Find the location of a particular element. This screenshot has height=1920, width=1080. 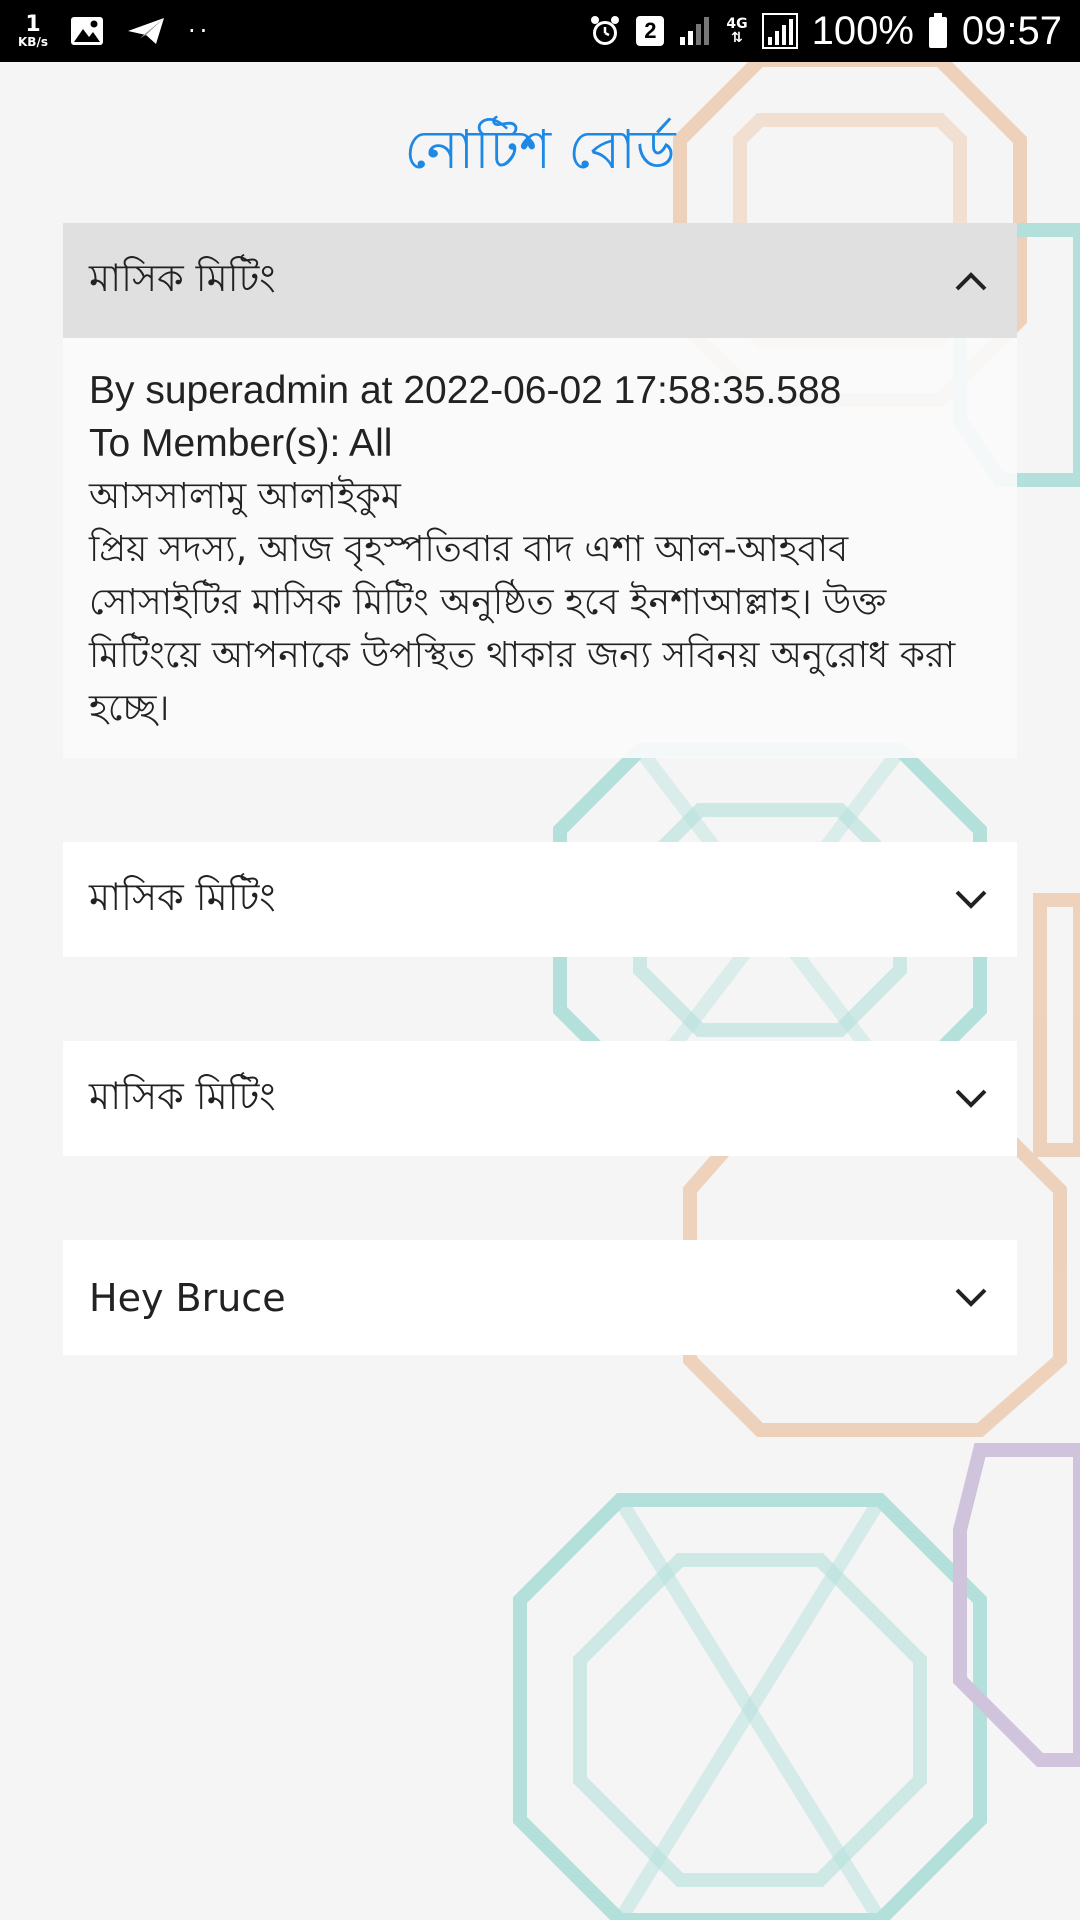

battery-percent: 100% is located at coordinates (862, 30).